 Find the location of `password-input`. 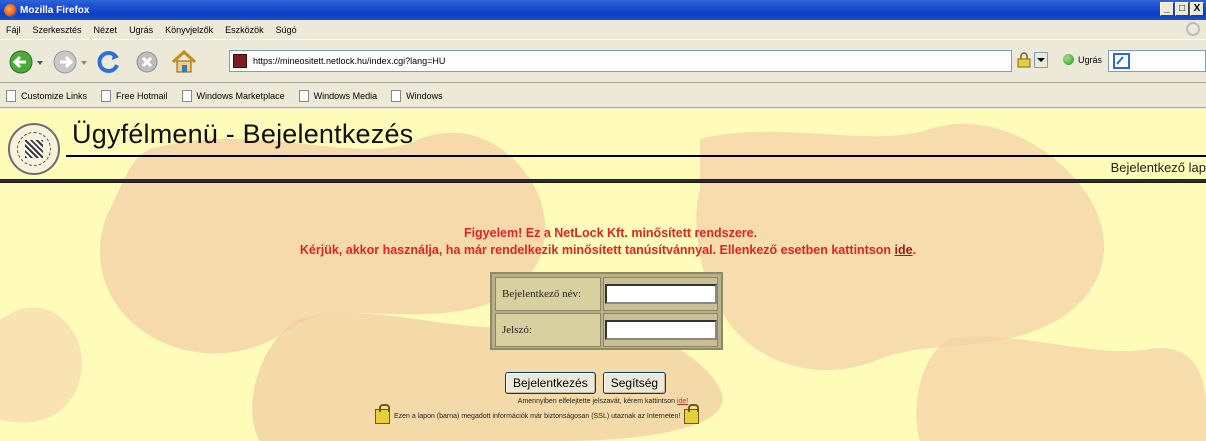

password-input is located at coordinates (660, 330).